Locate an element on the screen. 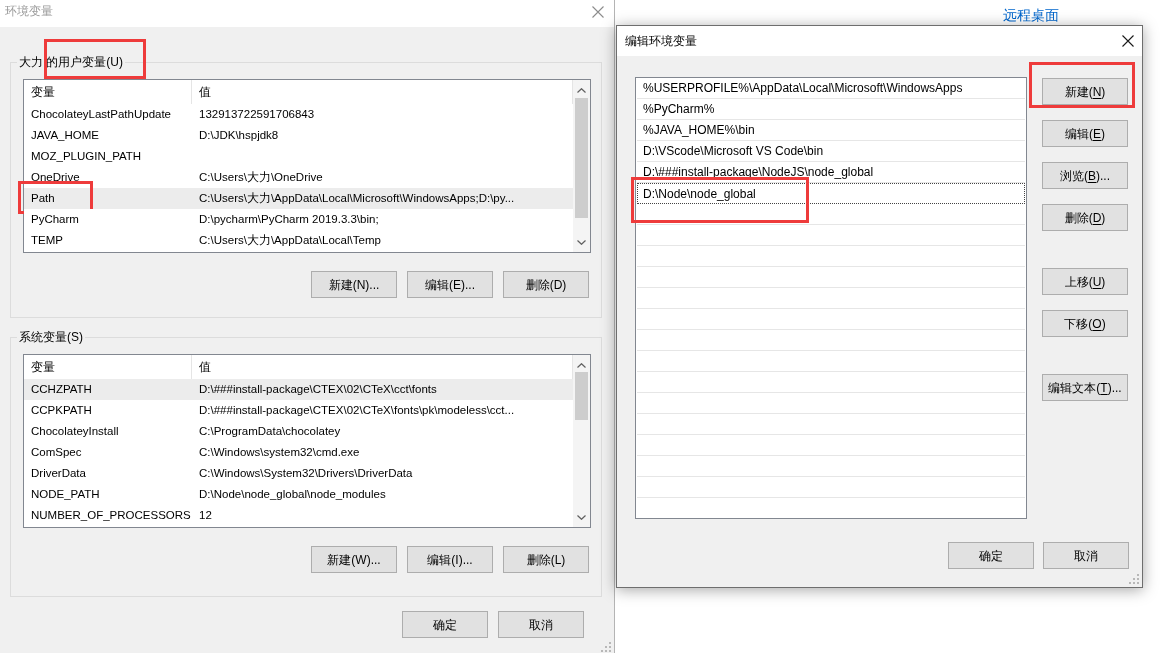 This screenshot has height=653, width=1165. list-item: D:\VScode\Microsoft VS Code\bin is located at coordinates (831, 151).